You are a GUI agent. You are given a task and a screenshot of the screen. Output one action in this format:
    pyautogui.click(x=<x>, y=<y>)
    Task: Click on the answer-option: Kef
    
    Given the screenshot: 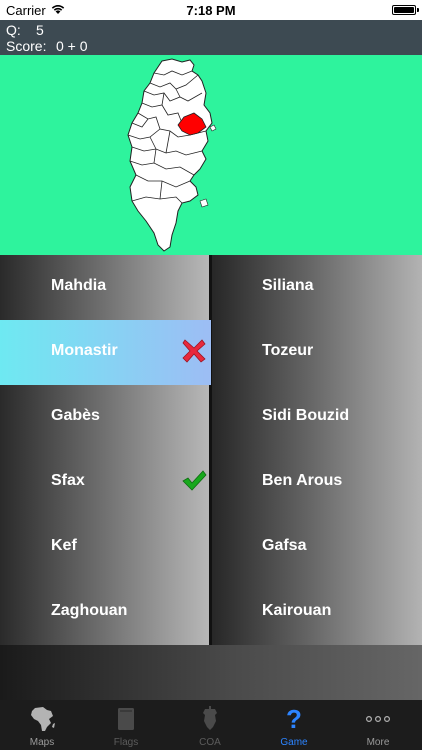 What is the action you would take?
    pyautogui.click(x=105, y=547)
    